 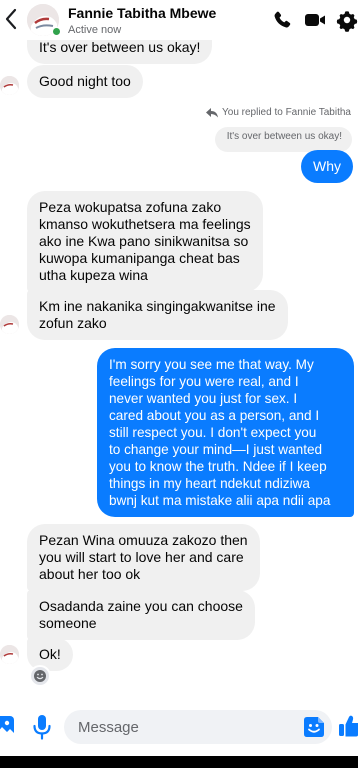 I want to click on chat-header: Fannie Tabitha Mbewe Active now, so click(x=179, y=20).